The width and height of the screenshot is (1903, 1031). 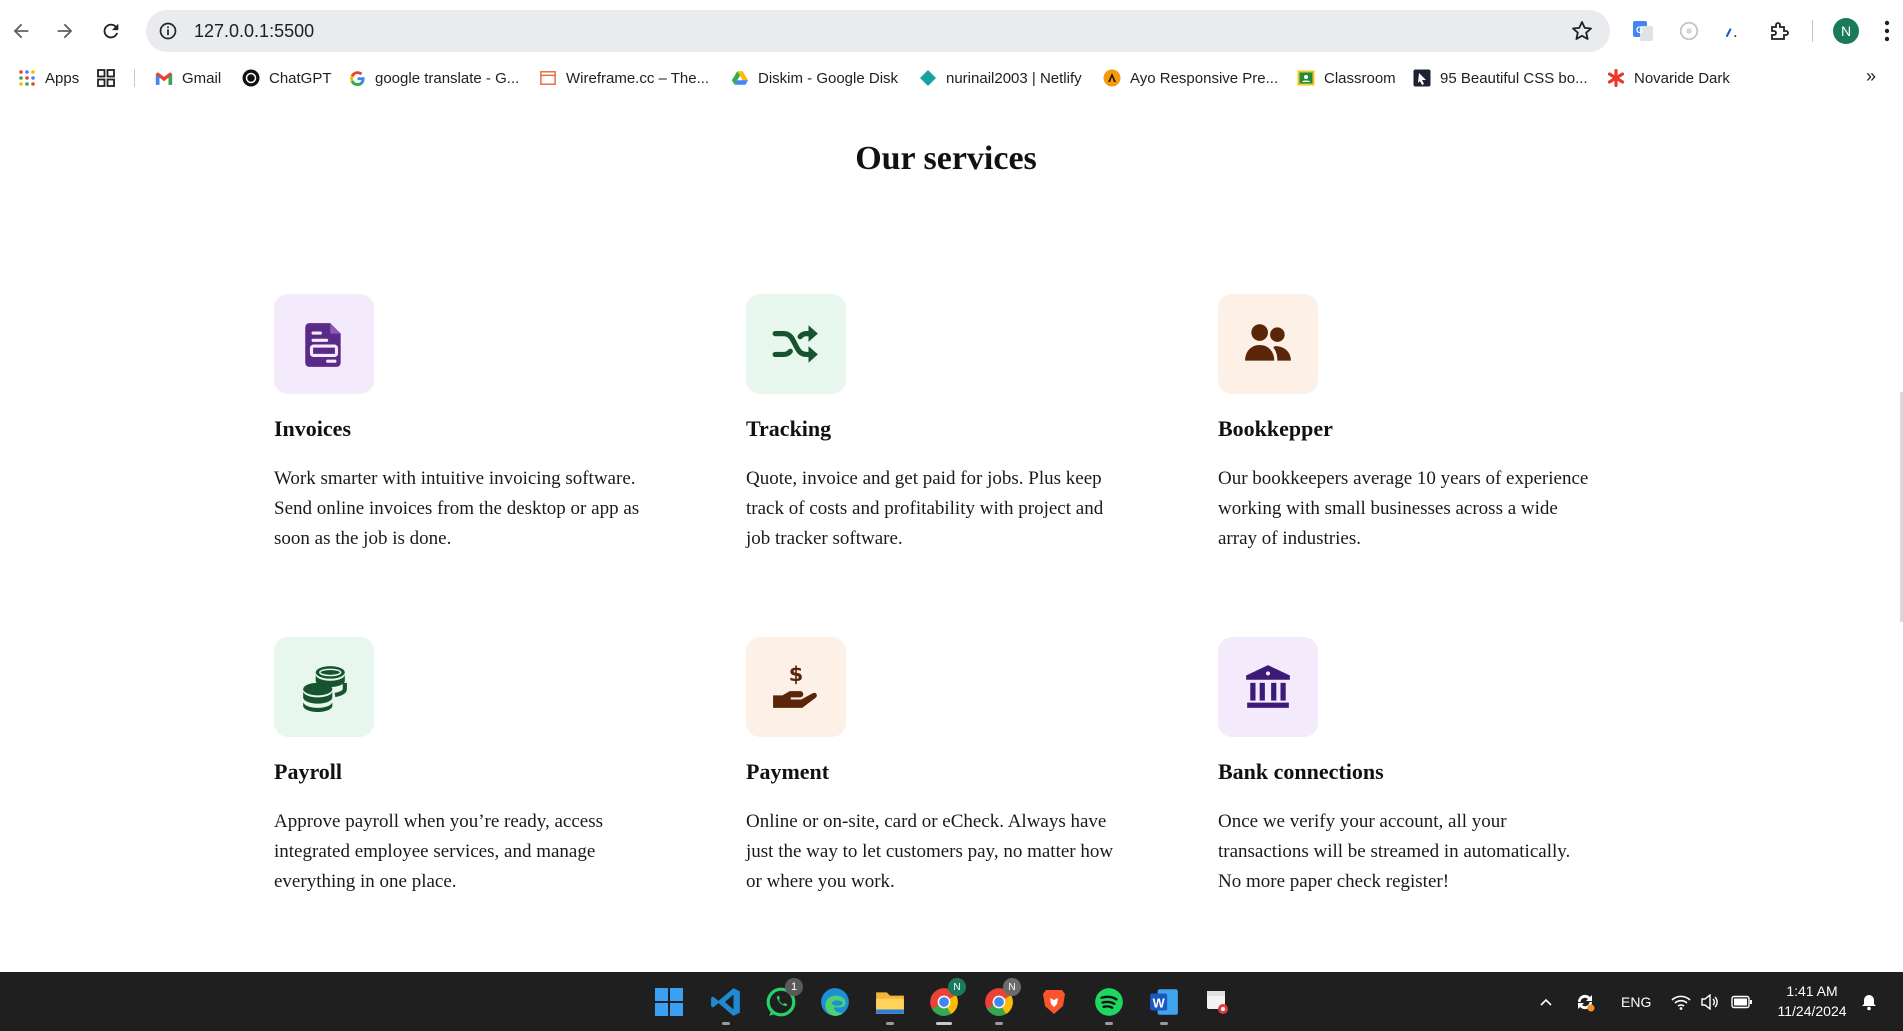 What do you see at coordinates (110, 78) in the screenshot?
I see `bookmark-tab-groups` at bounding box center [110, 78].